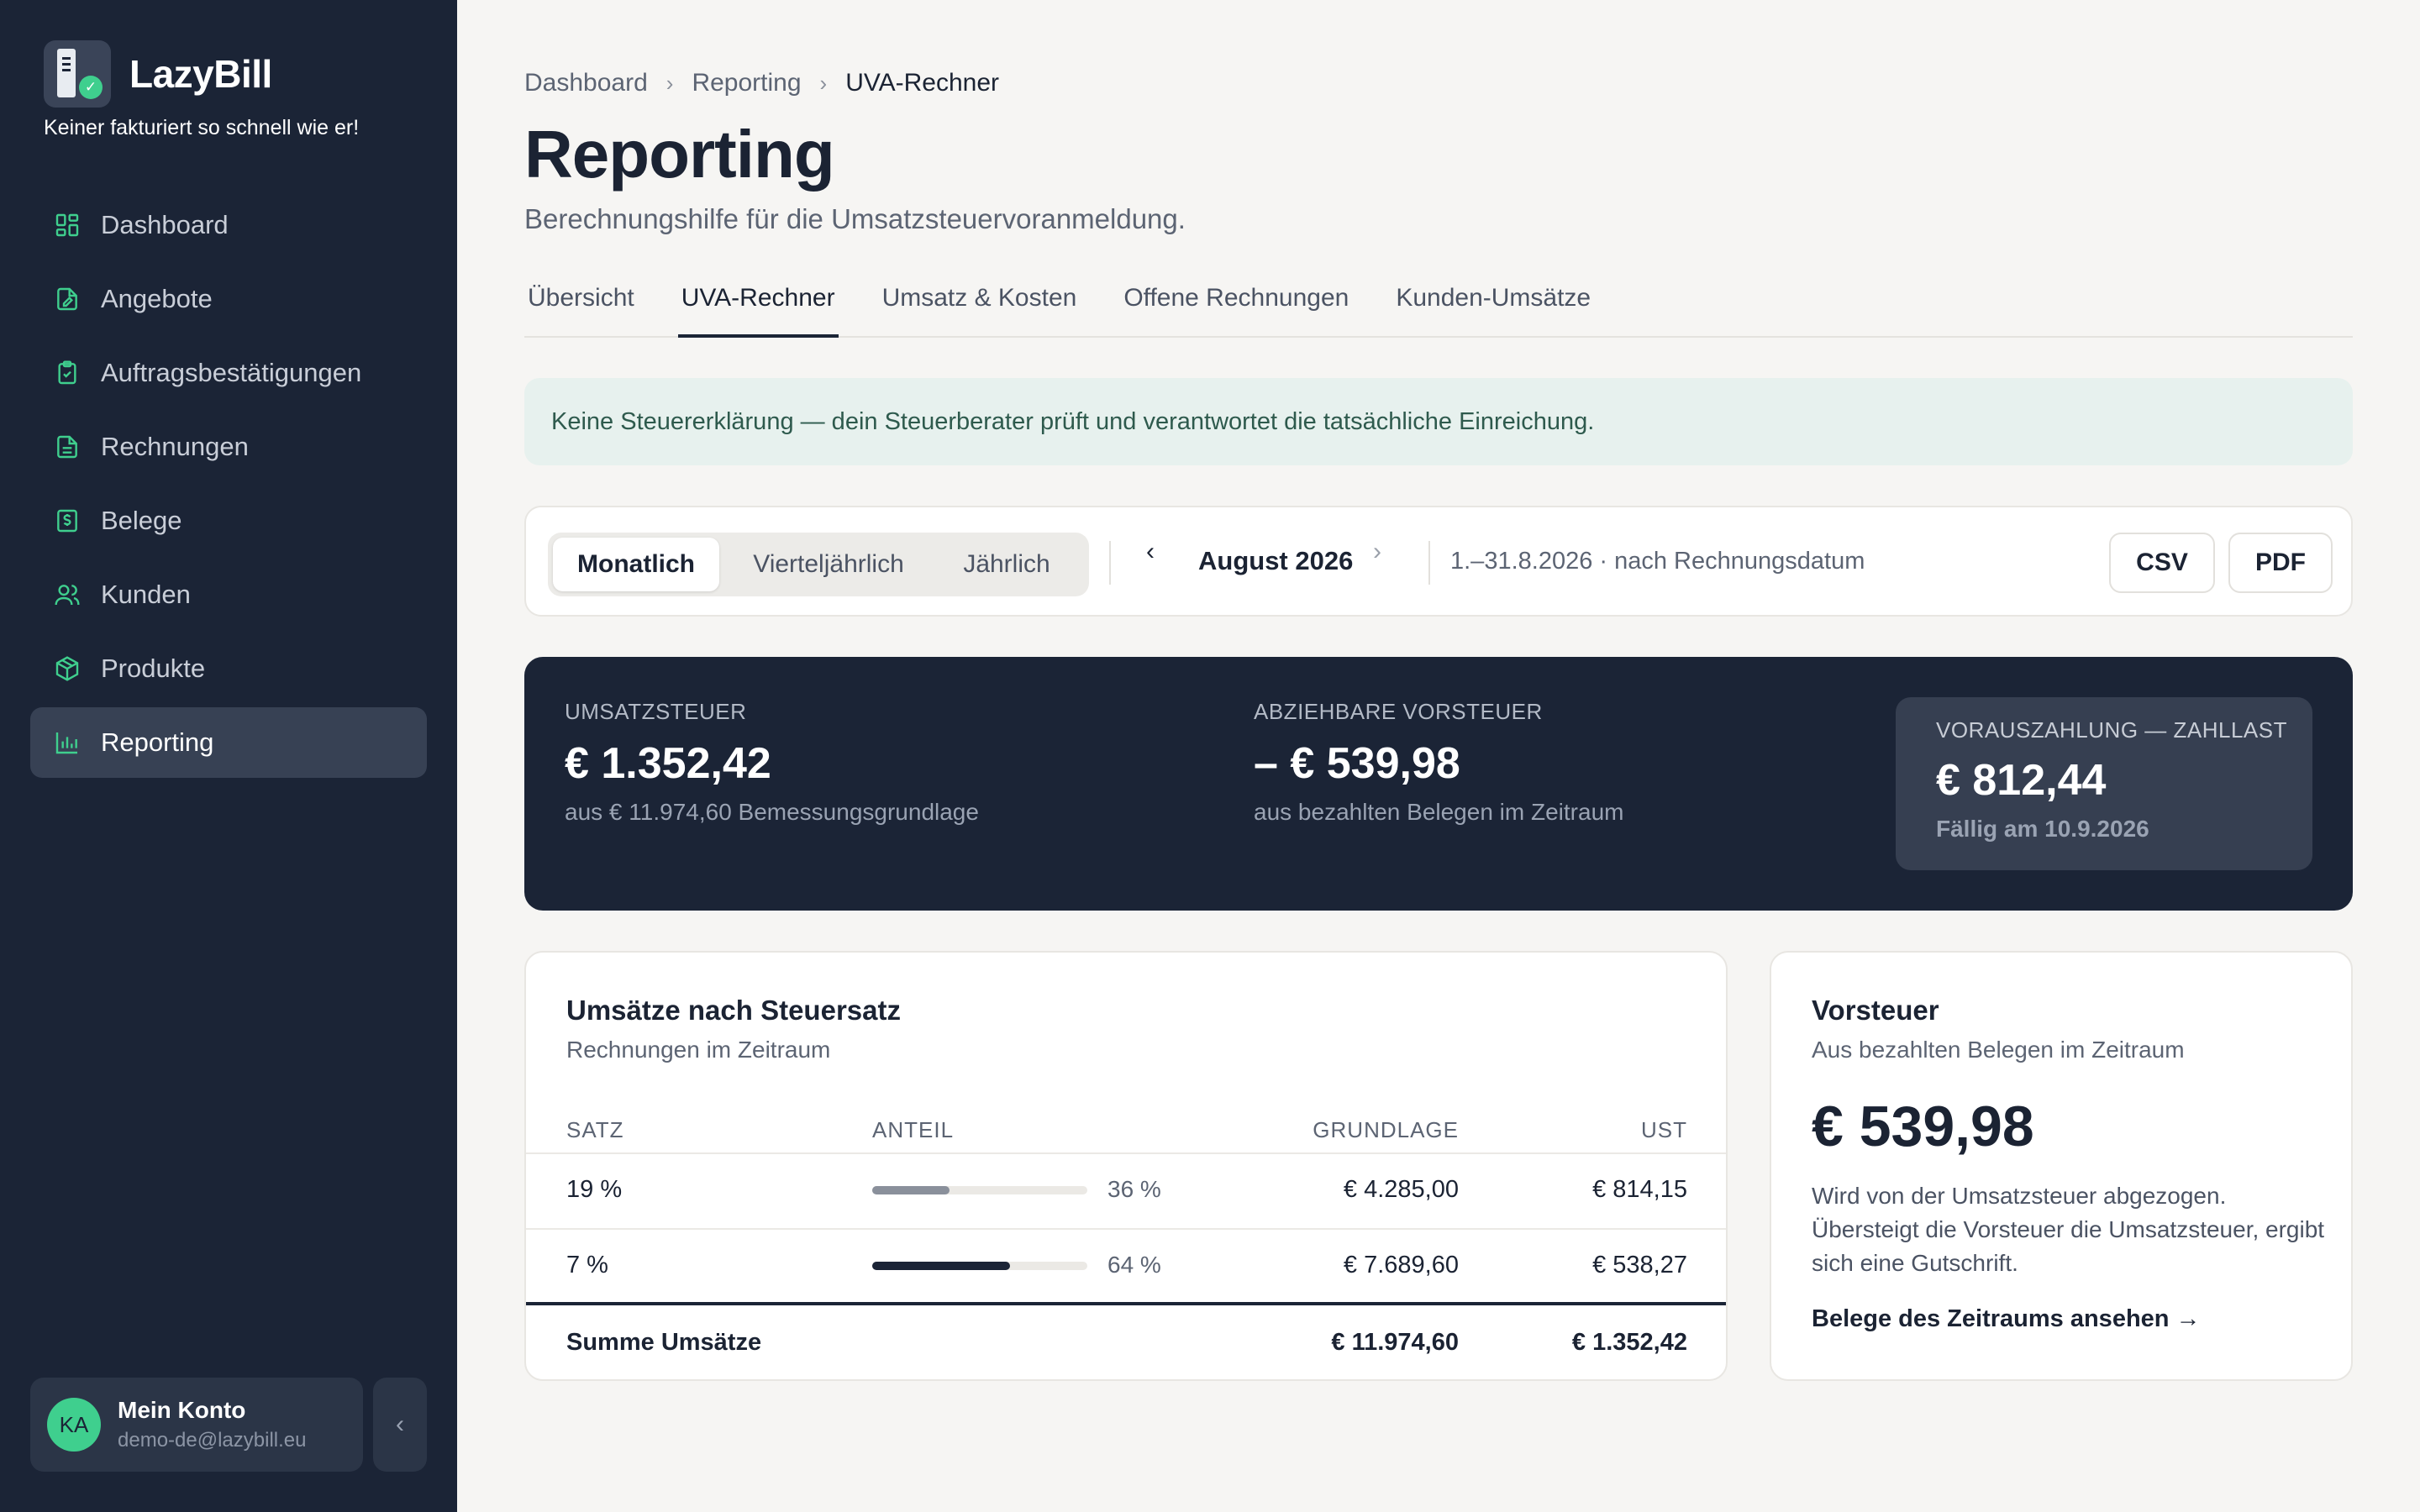 This screenshot has width=2420, height=1512. I want to click on summary-value: € 812,44, so click(2022, 780).